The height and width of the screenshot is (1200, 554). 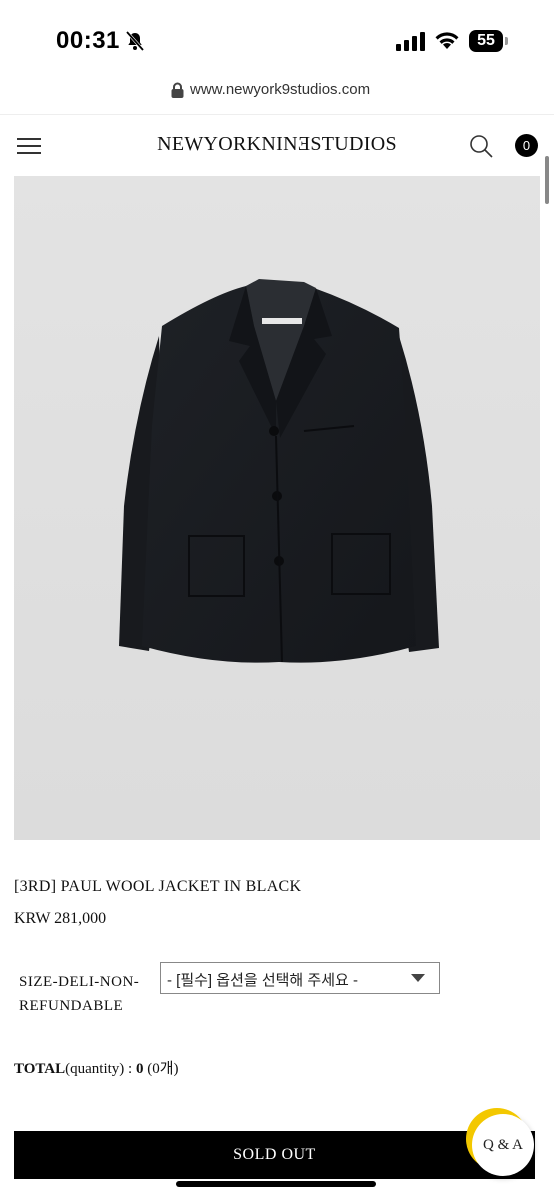 I want to click on sold-out-button: SOLD OUT, so click(x=274, y=1155).